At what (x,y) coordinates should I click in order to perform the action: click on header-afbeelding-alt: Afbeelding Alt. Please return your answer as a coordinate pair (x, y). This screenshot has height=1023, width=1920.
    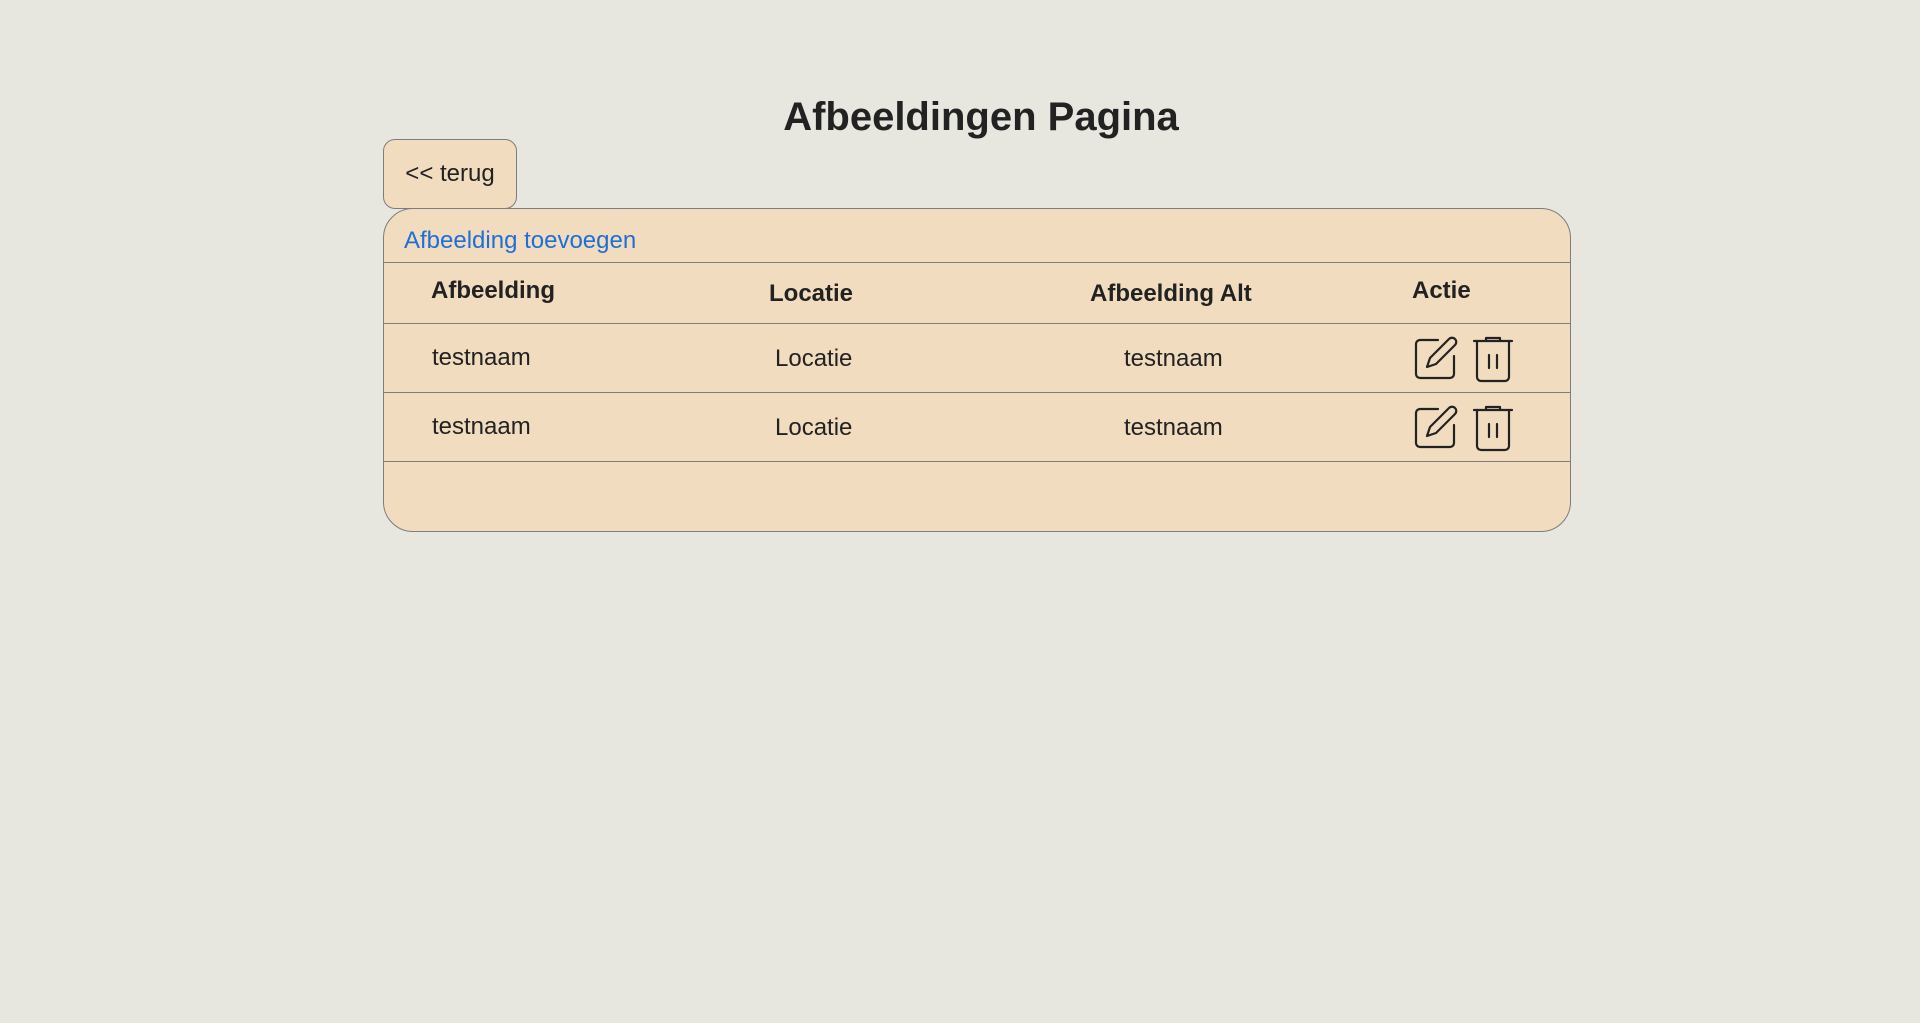
    Looking at the image, I should click on (1171, 293).